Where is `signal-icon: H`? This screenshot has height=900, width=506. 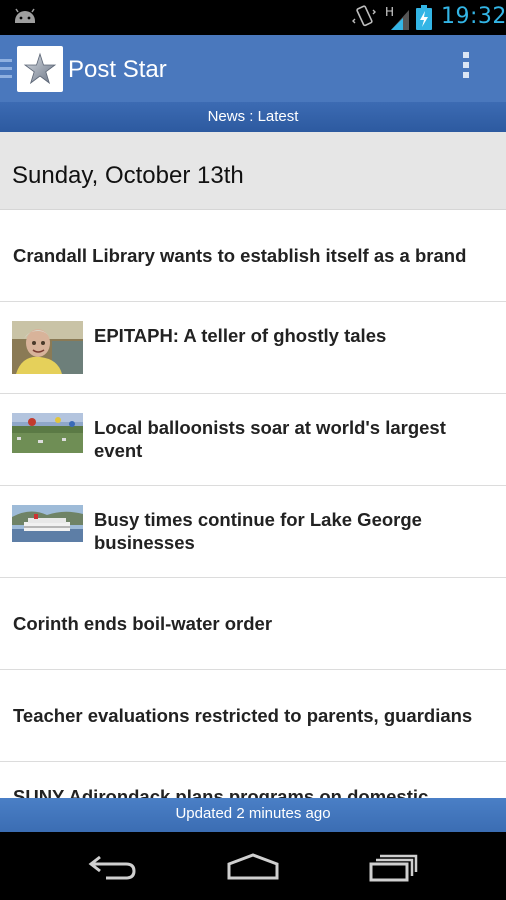 signal-icon: H is located at coordinates (397, 17).